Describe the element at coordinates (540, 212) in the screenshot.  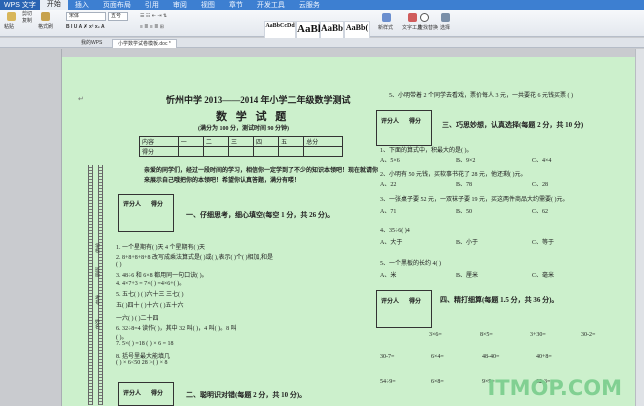
I see `choice-option: C、62` at that location.